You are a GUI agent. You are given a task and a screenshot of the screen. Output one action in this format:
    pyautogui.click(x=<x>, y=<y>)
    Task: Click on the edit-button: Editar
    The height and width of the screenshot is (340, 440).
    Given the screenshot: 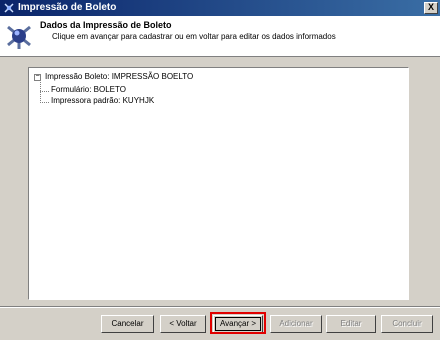 What is the action you would take?
    pyautogui.click(x=351, y=324)
    